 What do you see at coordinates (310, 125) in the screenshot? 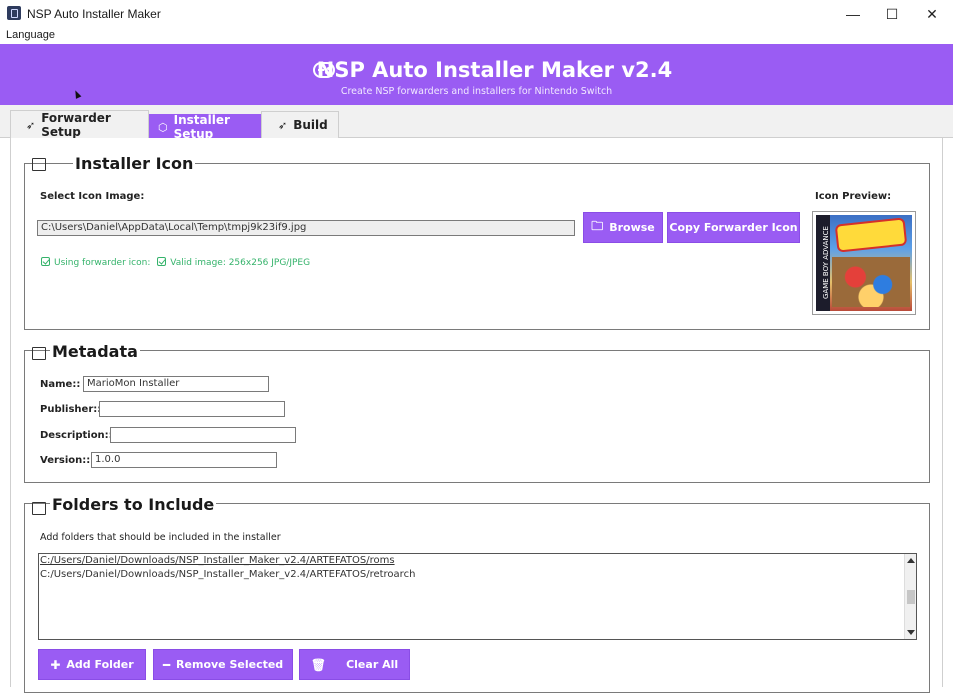
I see `tab-label: Build` at bounding box center [310, 125].